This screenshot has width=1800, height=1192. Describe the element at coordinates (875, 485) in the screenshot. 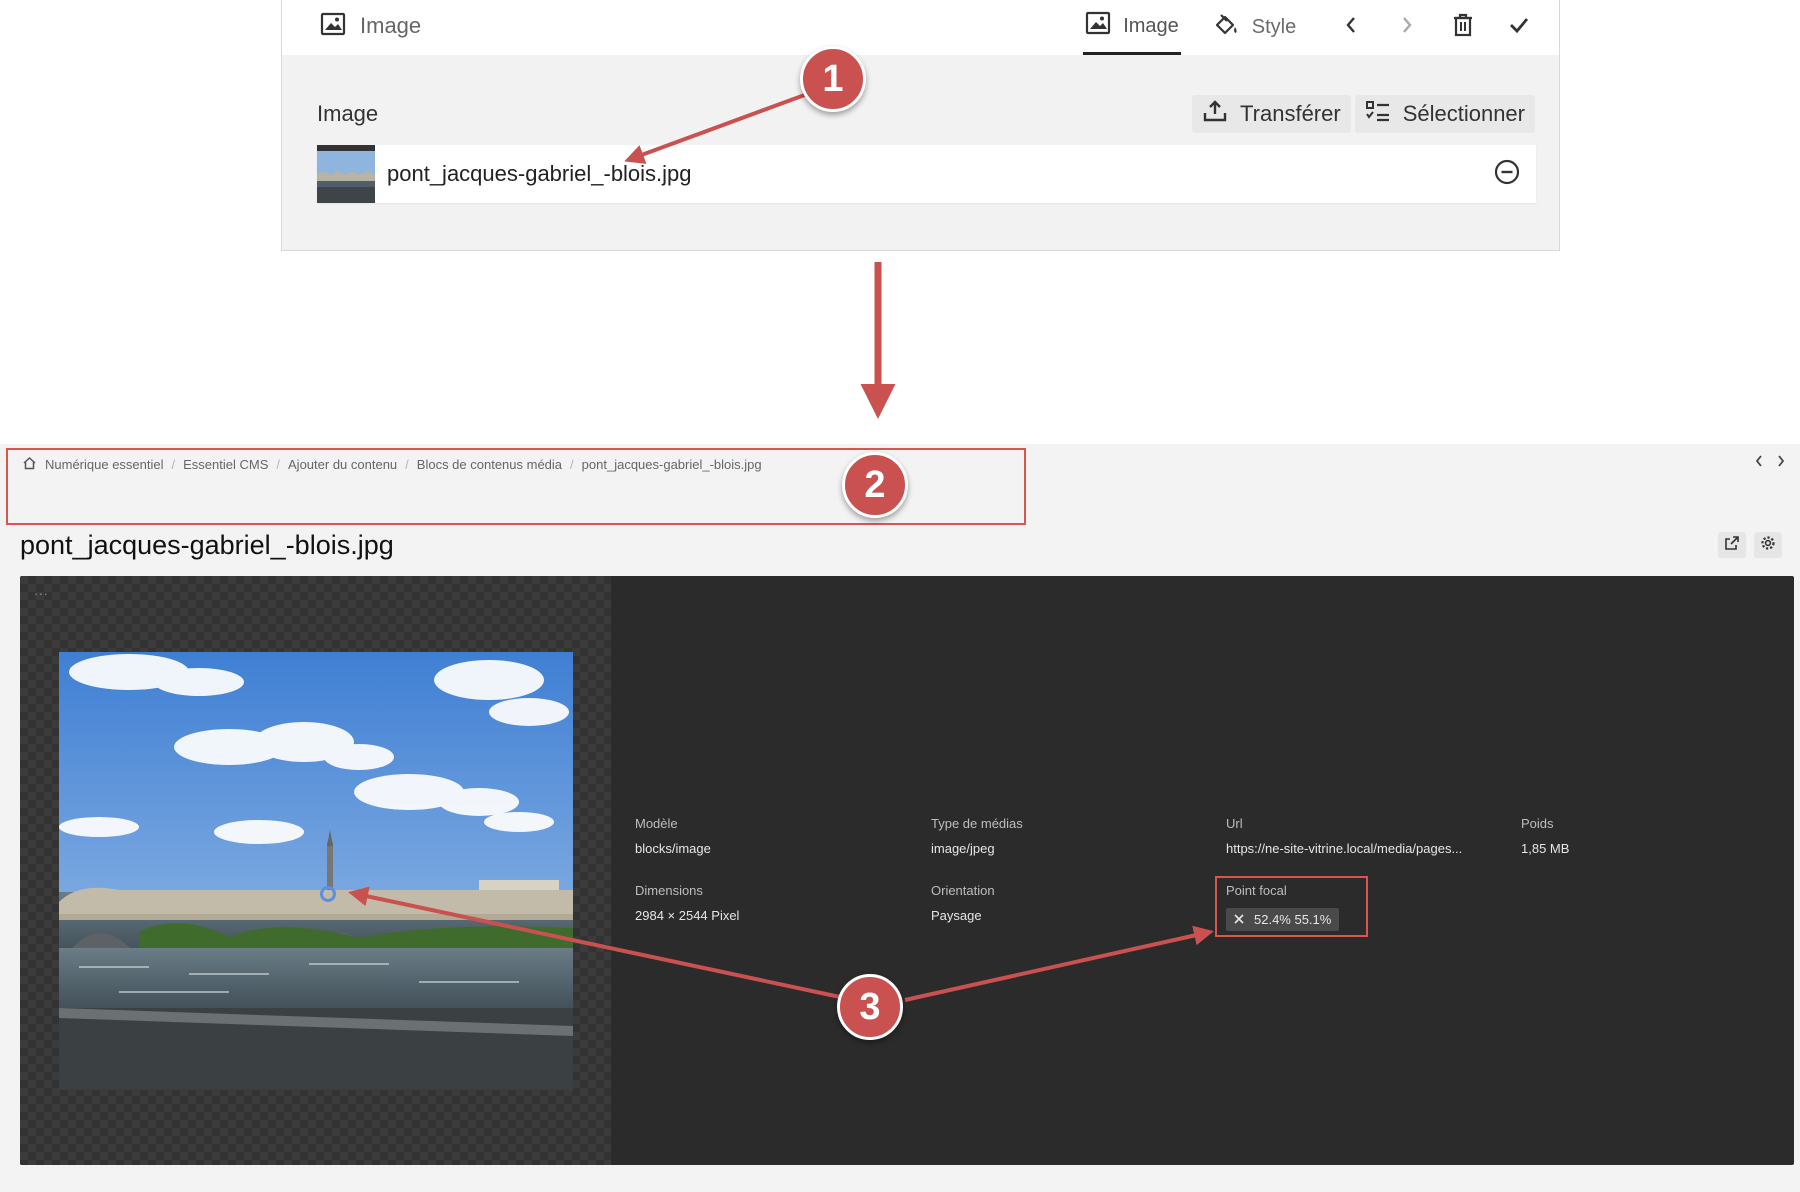

I see `annotation-marker-2: 2` at that location.